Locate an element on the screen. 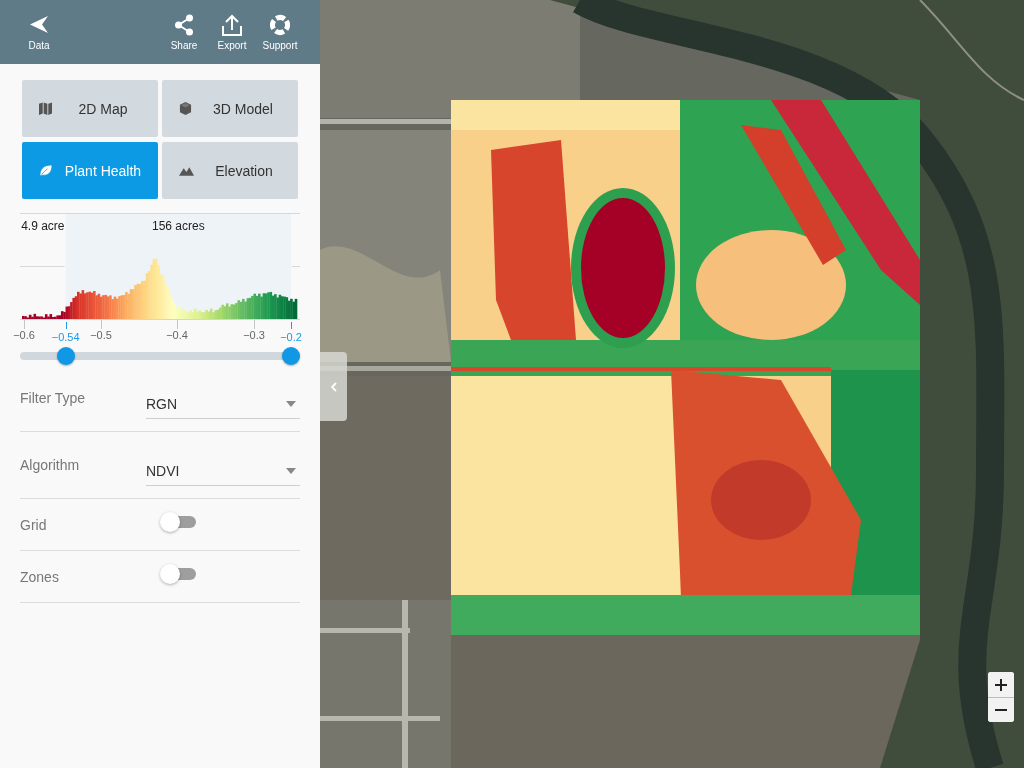 The height and width of the screenshot is (768, 1024). setting-label: Algorithm is located at coordinates (50, 465).